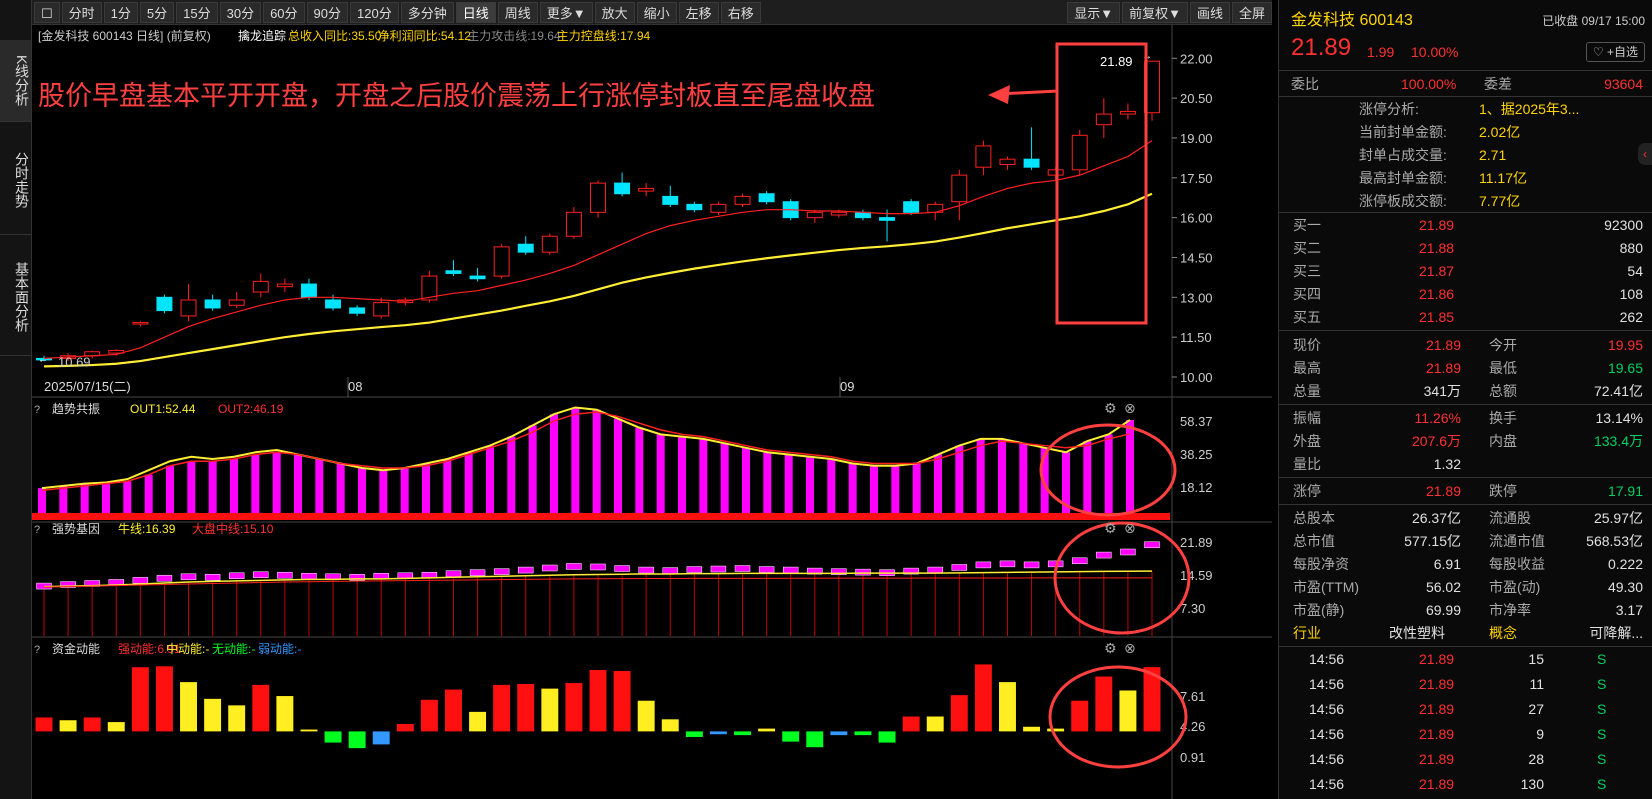  Describe the element at coordinates (1465, 294) in the screenshot. I see `bid-row-3: 买四 21.86 108` at that location.